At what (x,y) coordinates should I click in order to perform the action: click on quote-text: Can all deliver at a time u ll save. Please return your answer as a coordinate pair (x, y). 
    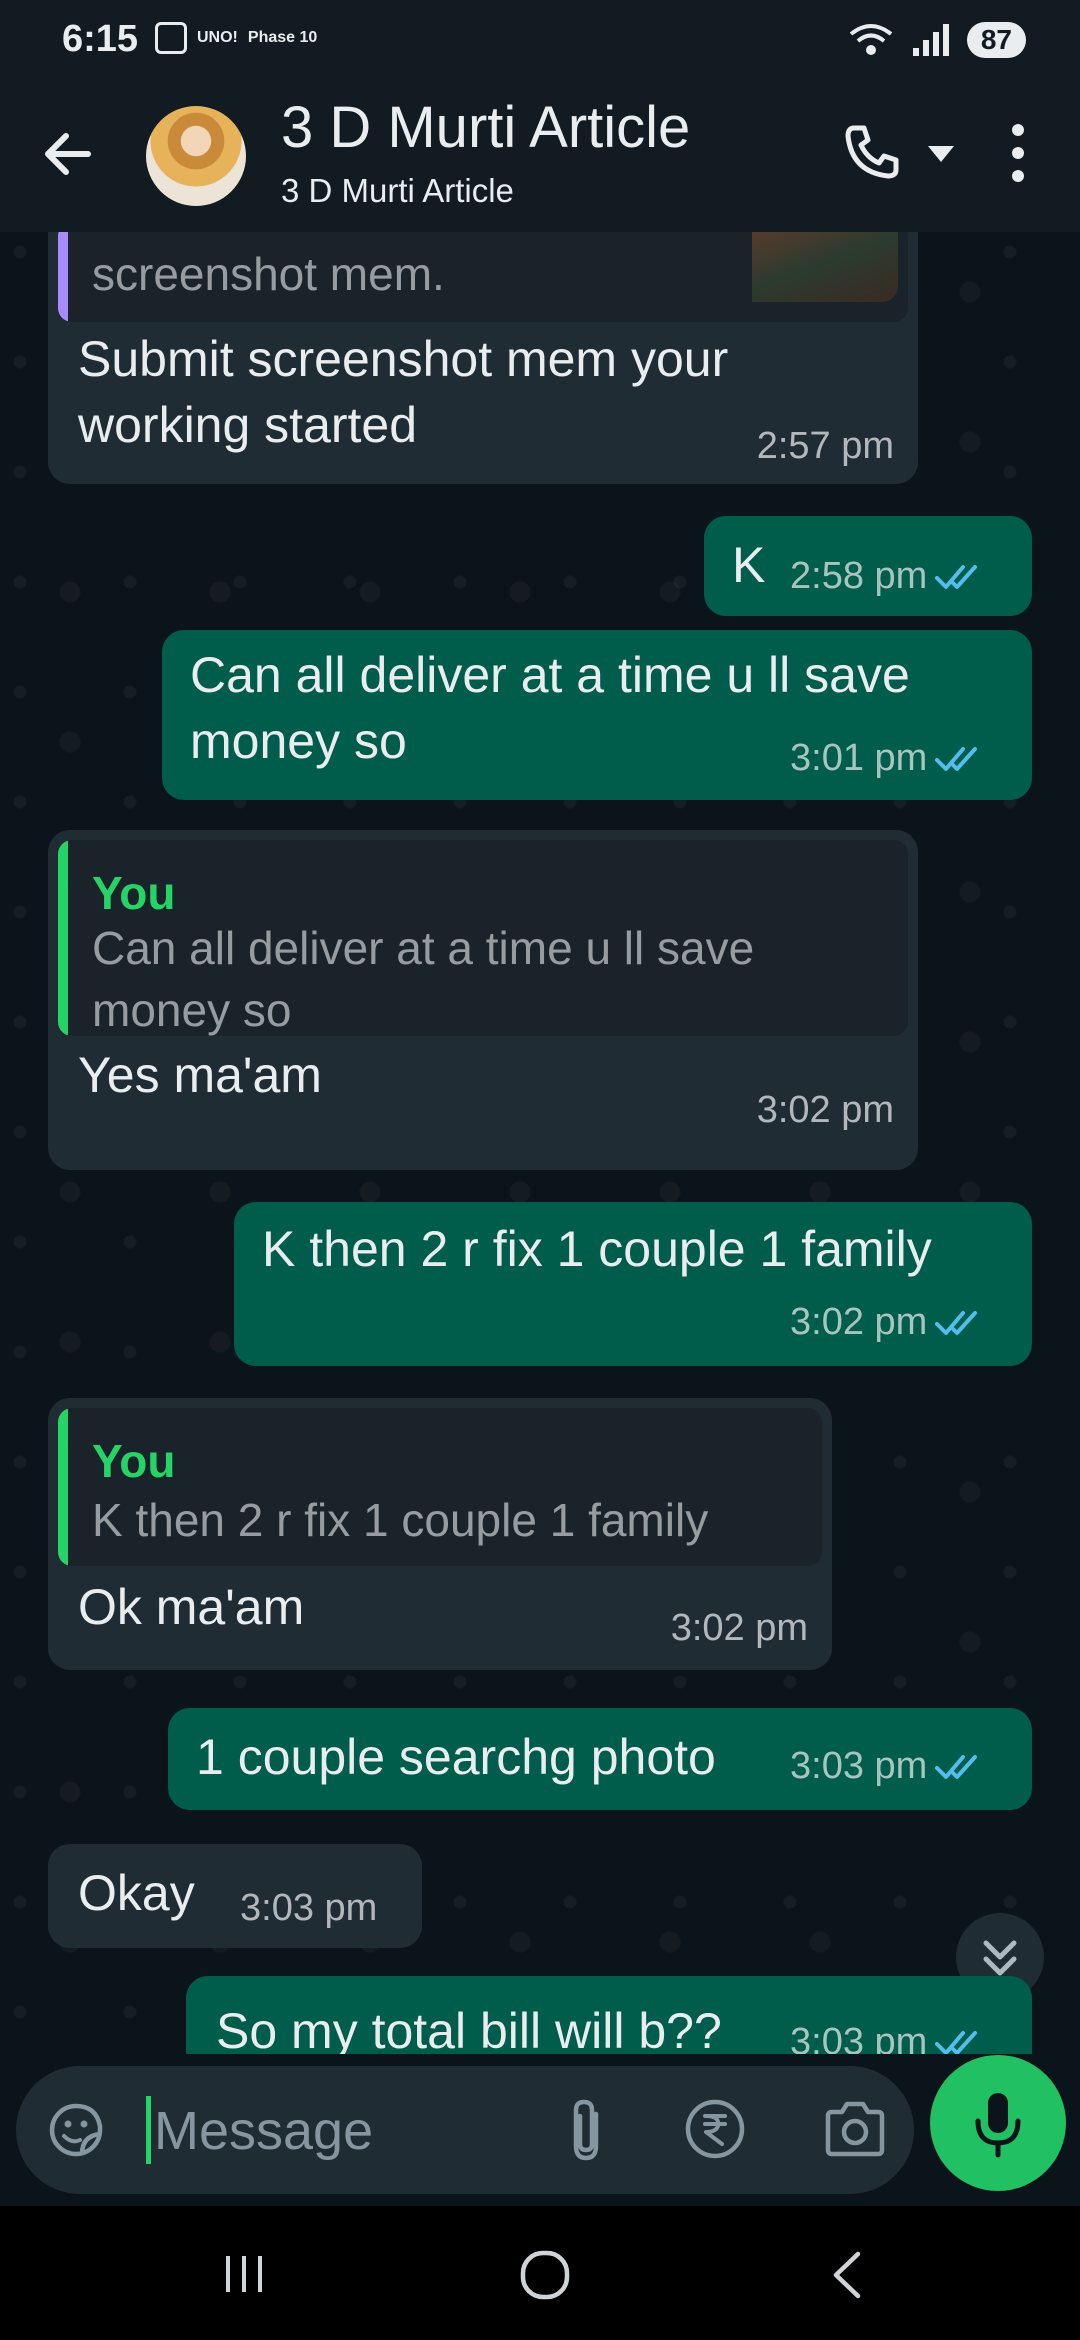
    Looking at the image, I should click on (423, 948).